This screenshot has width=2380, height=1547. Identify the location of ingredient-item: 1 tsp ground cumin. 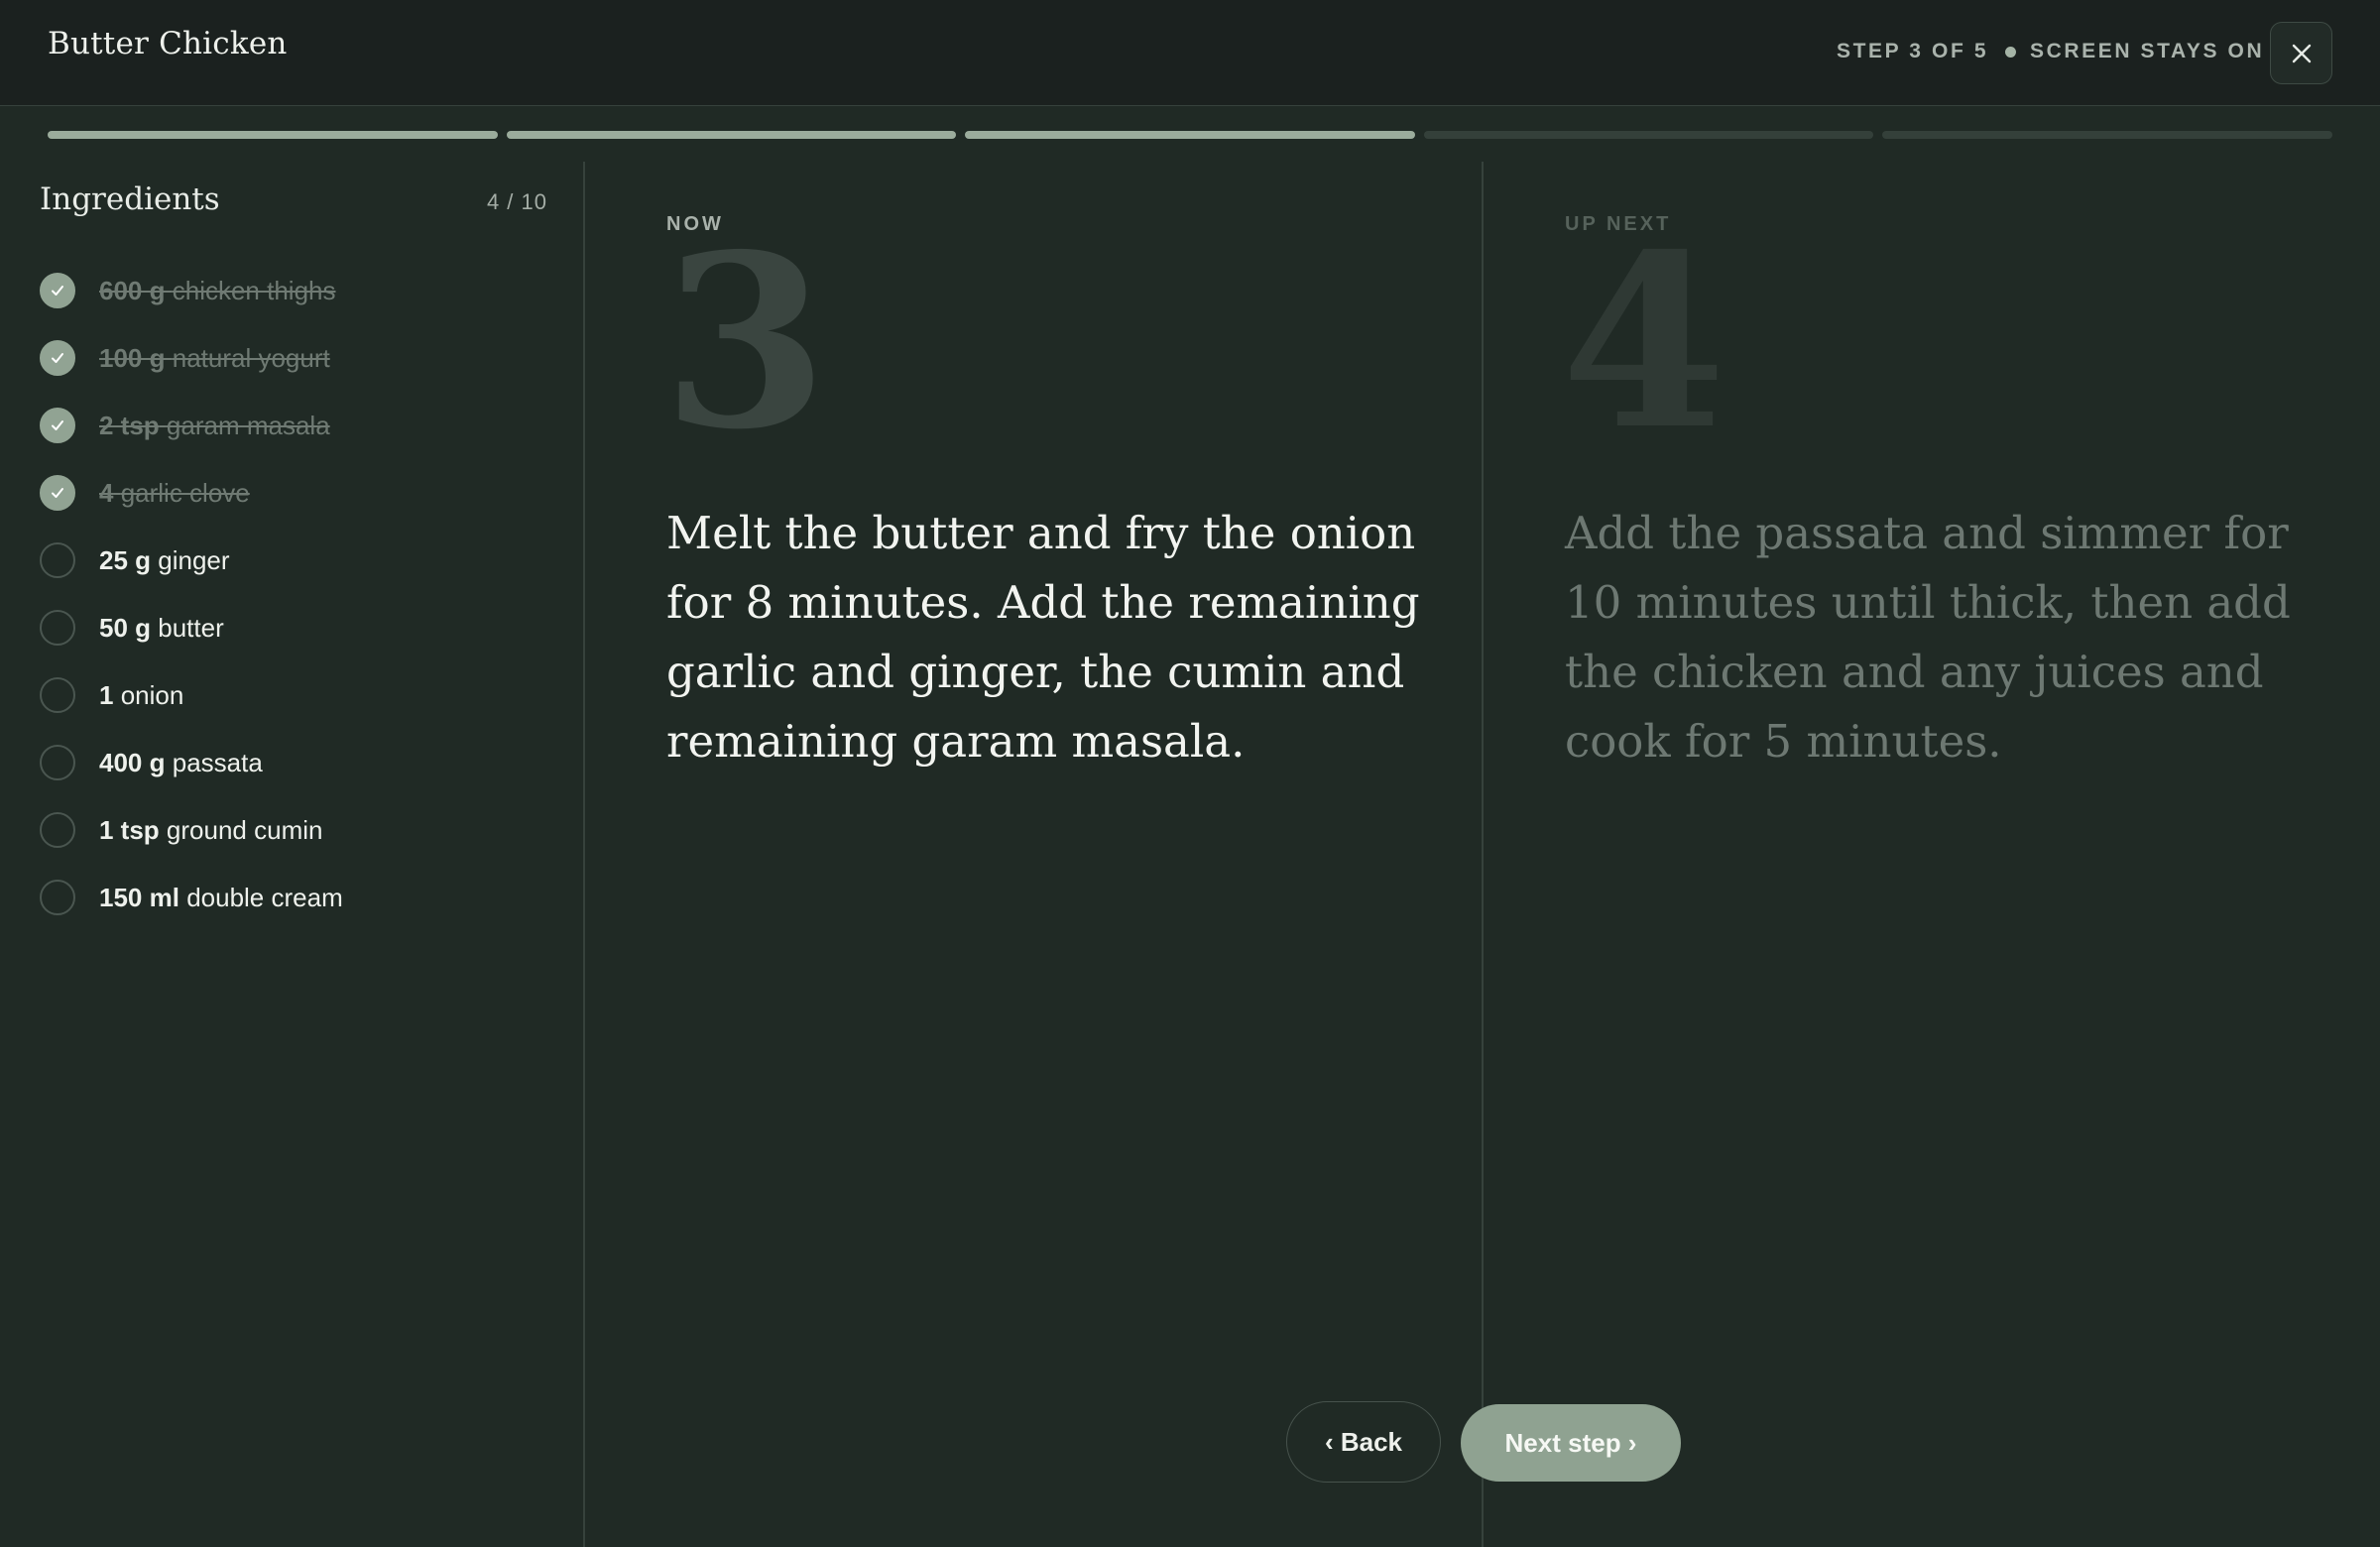
(191, 830).